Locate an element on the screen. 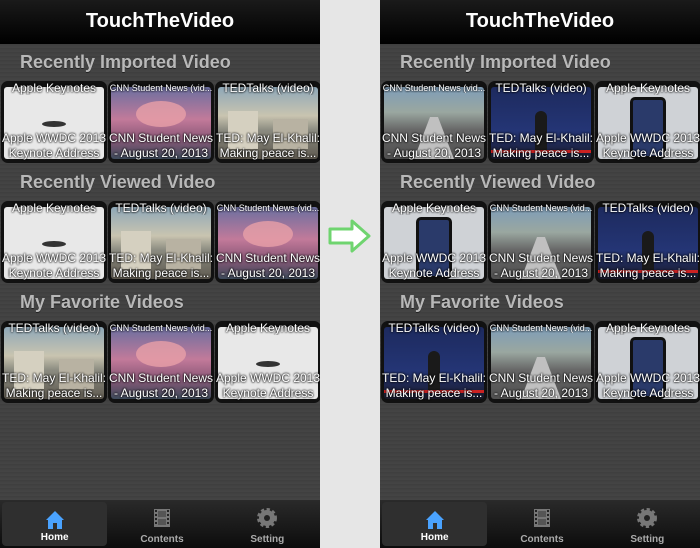 This screenshot has height=548, width=700. arrow-right-icon is located at coordinates (349, 236).